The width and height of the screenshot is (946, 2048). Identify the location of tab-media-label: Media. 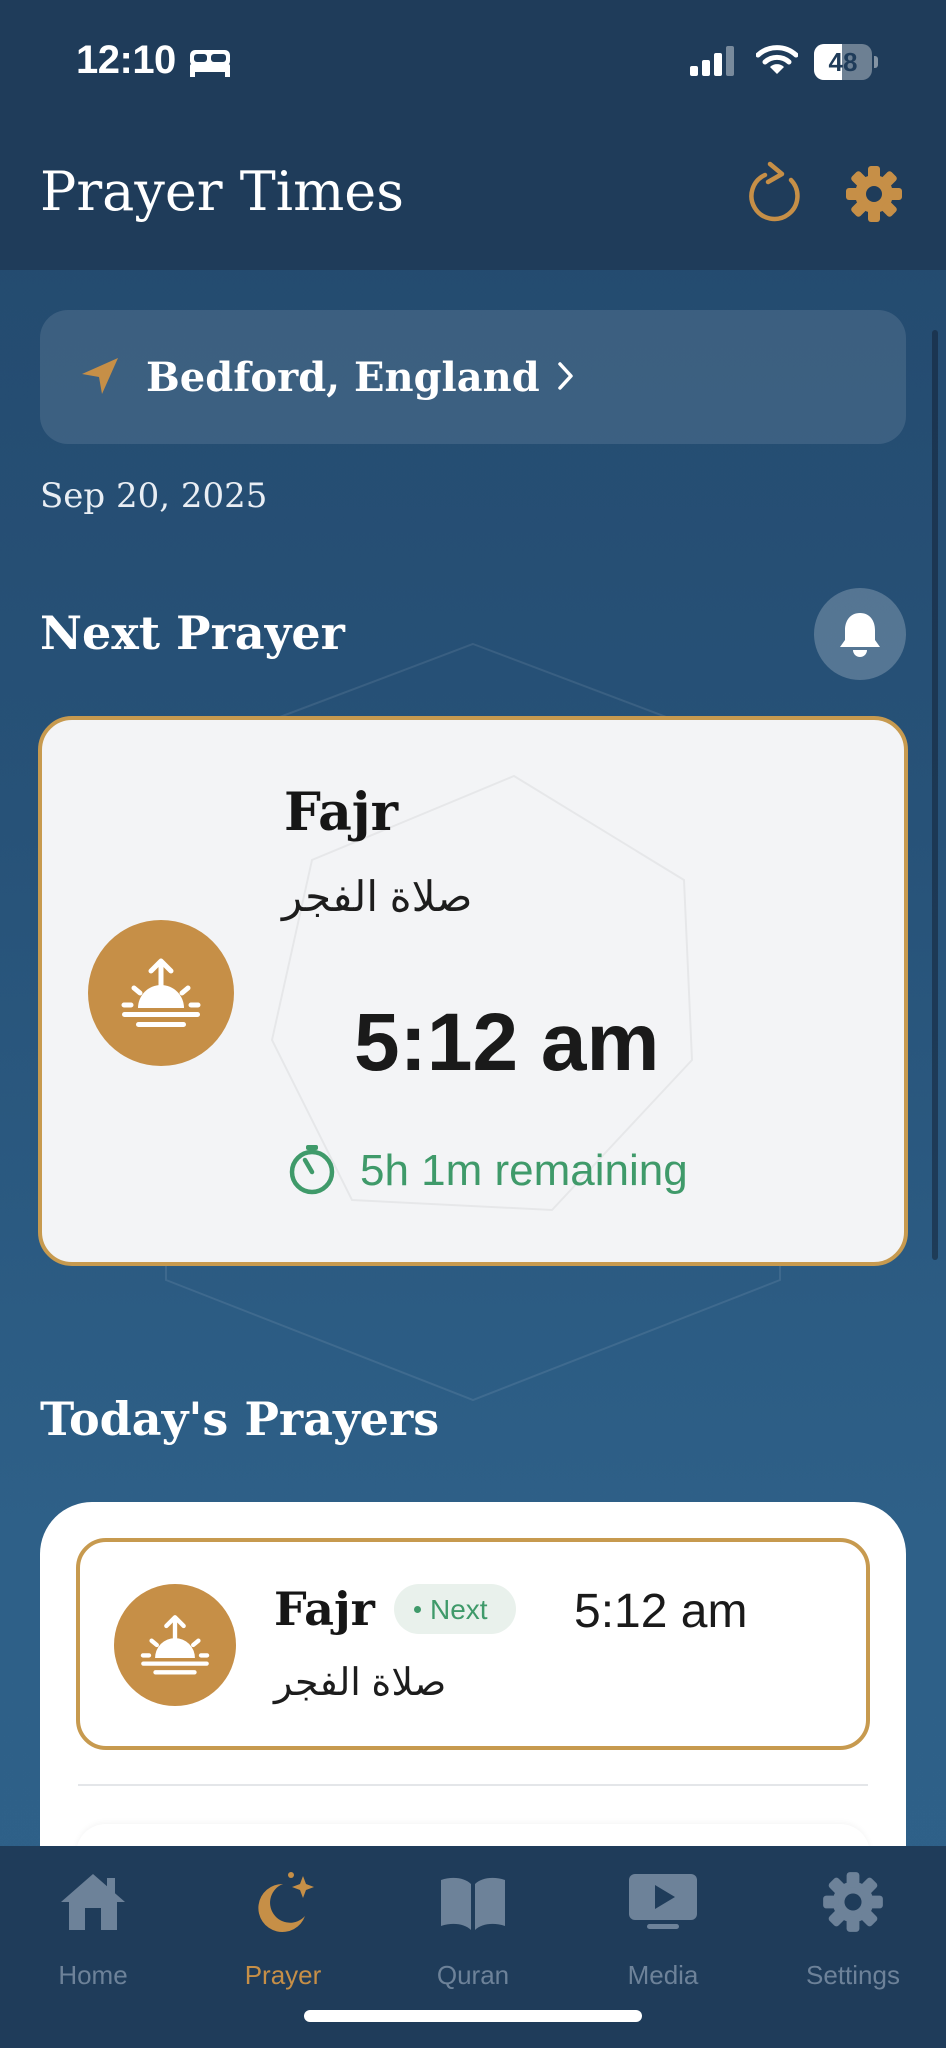
(663, 1975).